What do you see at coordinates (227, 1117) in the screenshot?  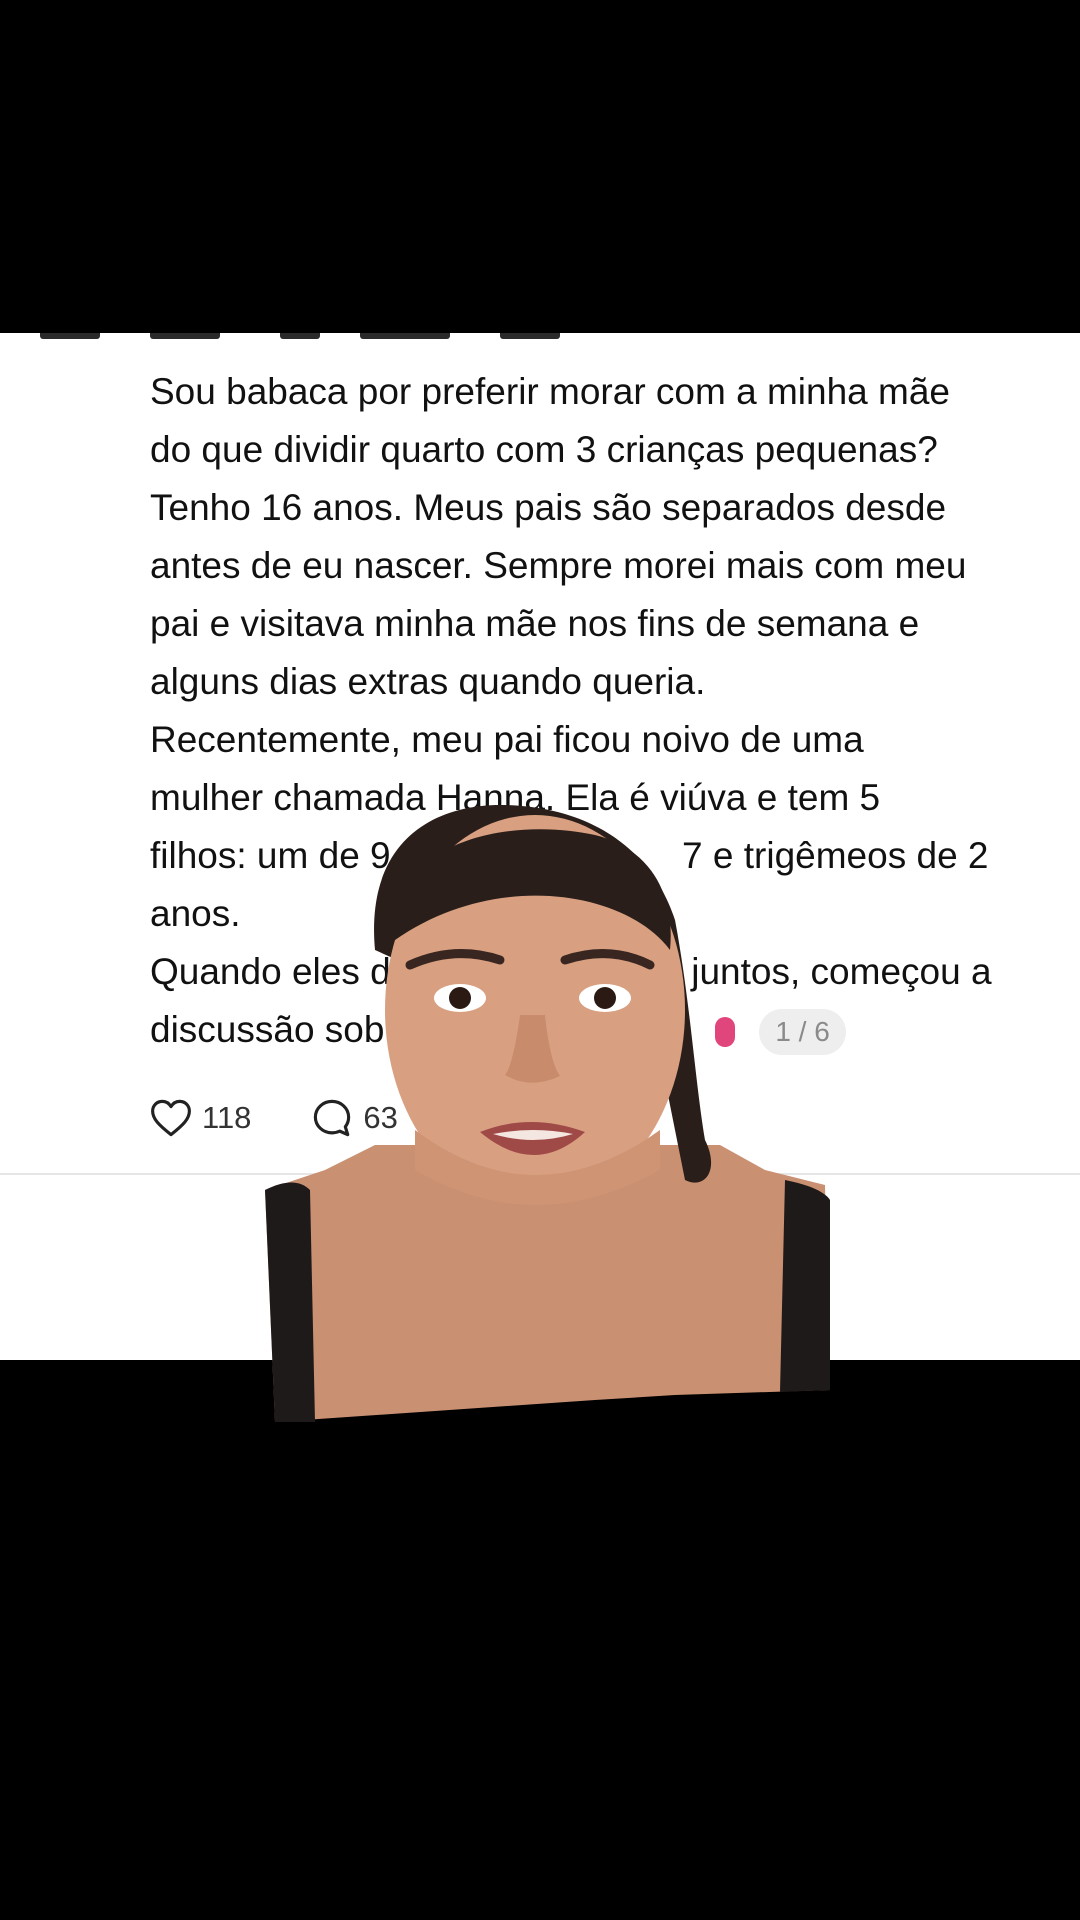 I see `like-count: 118` at bounding box center [227, 1117].